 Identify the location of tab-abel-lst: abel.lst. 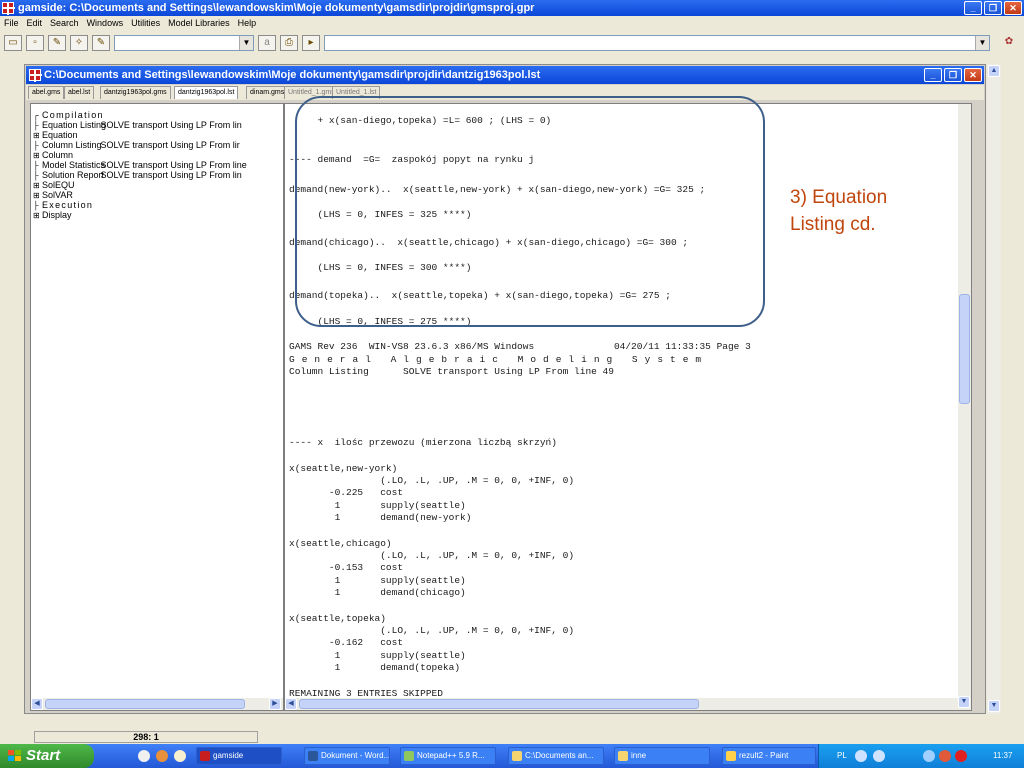
(79, 92).